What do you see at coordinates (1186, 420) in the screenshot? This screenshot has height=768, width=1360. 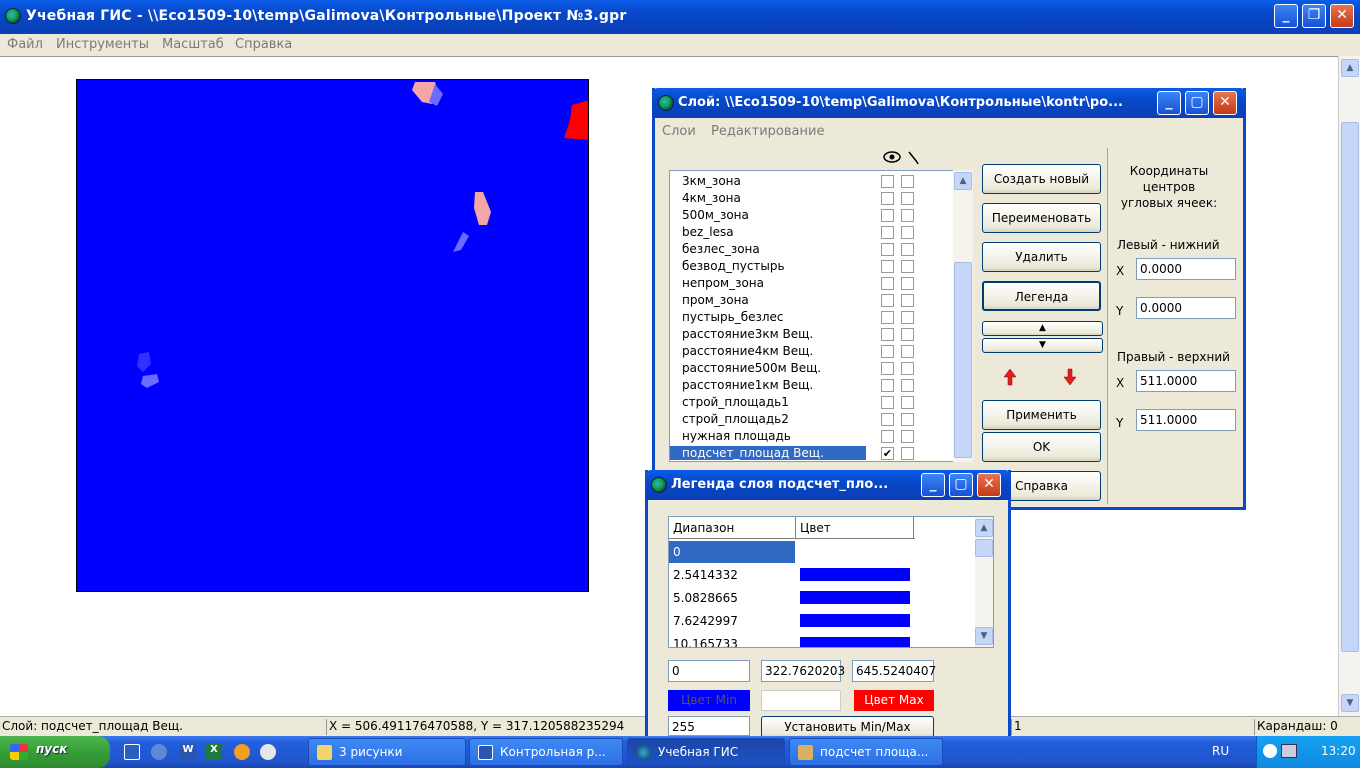 I see `ur-y-field: 511.0000` at bounding box center [1186, 420].